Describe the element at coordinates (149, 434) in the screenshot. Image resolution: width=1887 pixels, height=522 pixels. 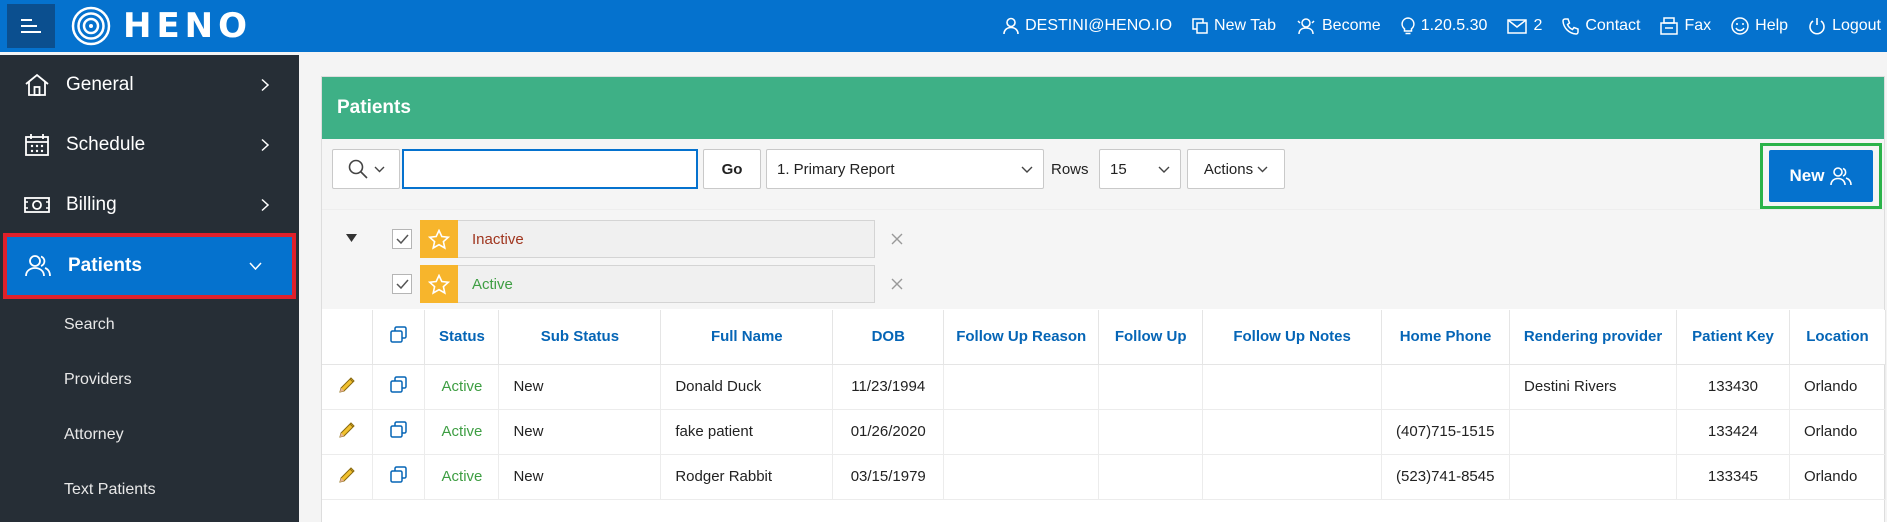
I see `sidebar-subitem-attorney: Attorney` at that location.